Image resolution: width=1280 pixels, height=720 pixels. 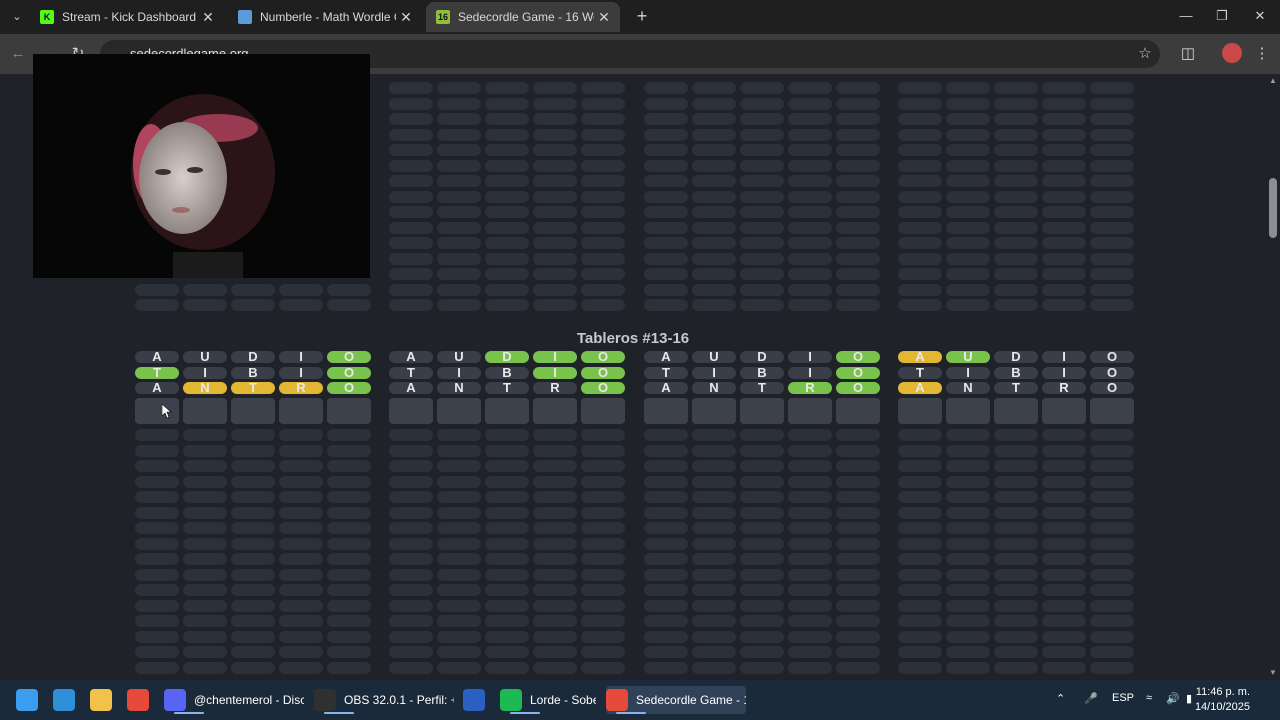 What do you see at coordinates (127, 17) in the screenshot?
I see `browser-tab: K Stream - Kick Dashboard ✕` at bounding box center [127, 17].